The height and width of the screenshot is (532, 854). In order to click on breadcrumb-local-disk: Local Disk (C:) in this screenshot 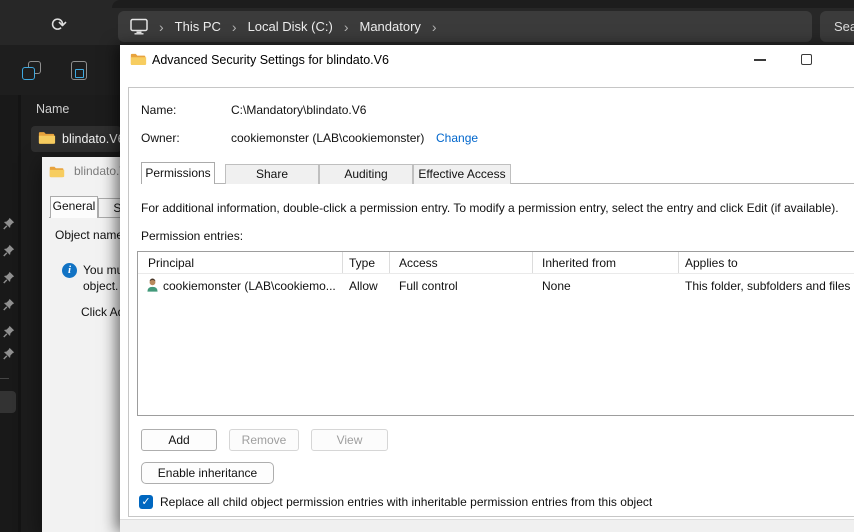, I will do `click(290, 26)`.